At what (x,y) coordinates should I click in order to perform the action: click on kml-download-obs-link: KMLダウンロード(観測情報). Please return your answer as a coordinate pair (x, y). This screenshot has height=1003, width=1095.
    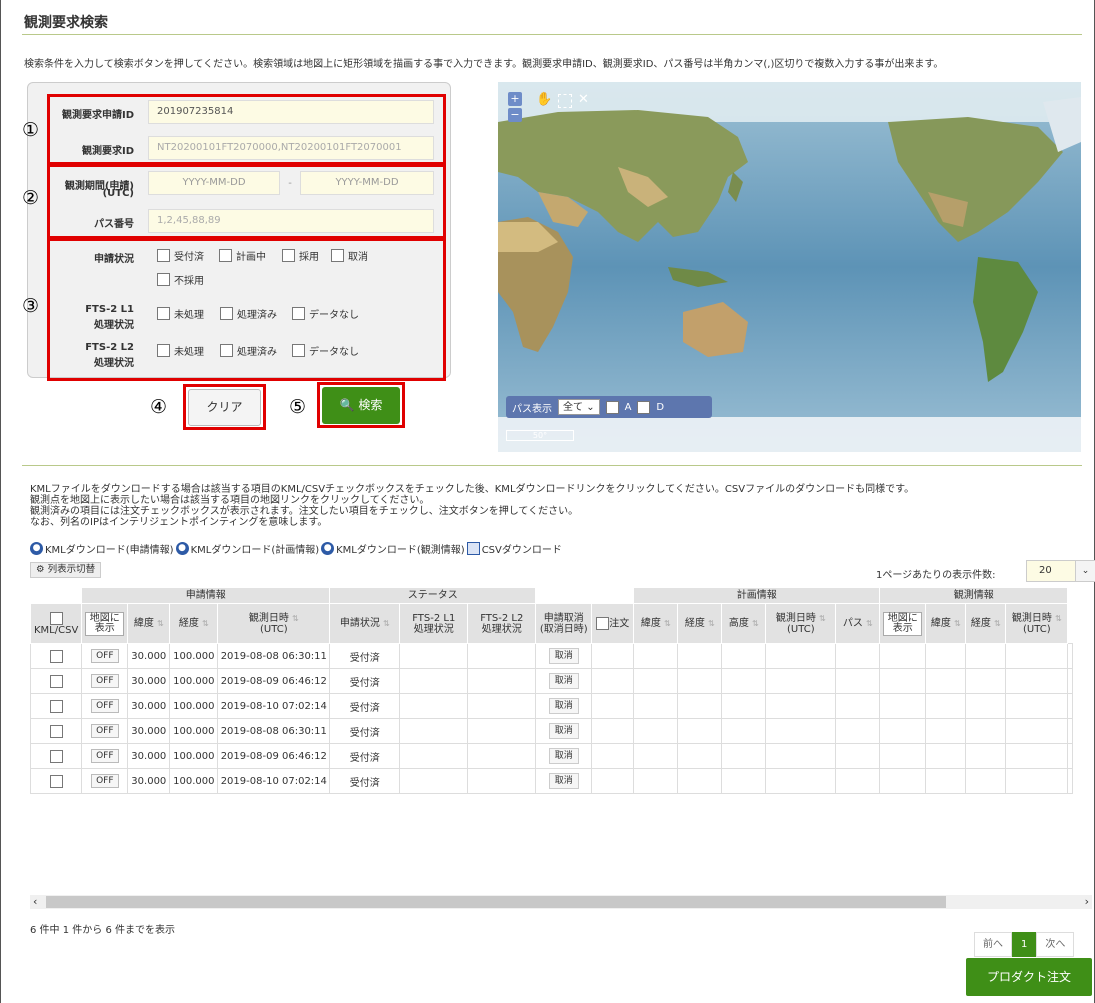
    Looking at the image, I should click on (400, 548).